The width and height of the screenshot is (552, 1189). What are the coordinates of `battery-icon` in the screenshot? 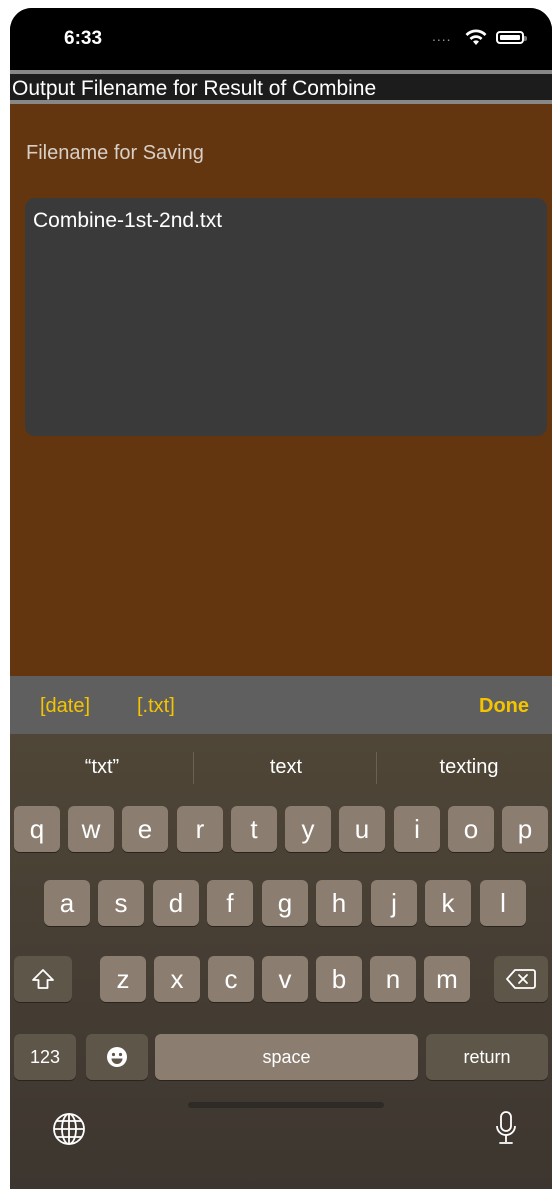 It's located at (511, 37).